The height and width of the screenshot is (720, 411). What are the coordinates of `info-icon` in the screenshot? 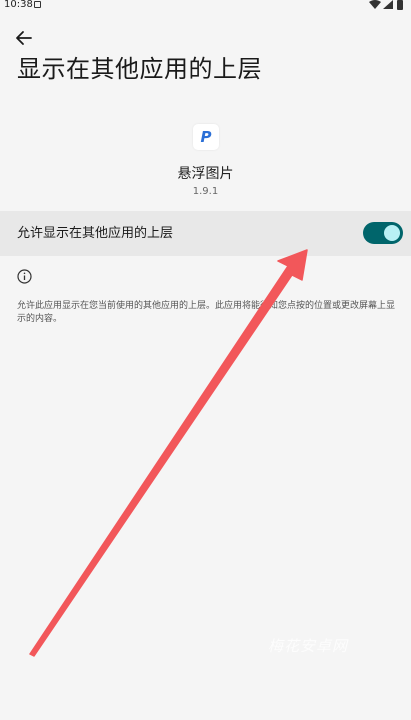 It's located at (24, 276).